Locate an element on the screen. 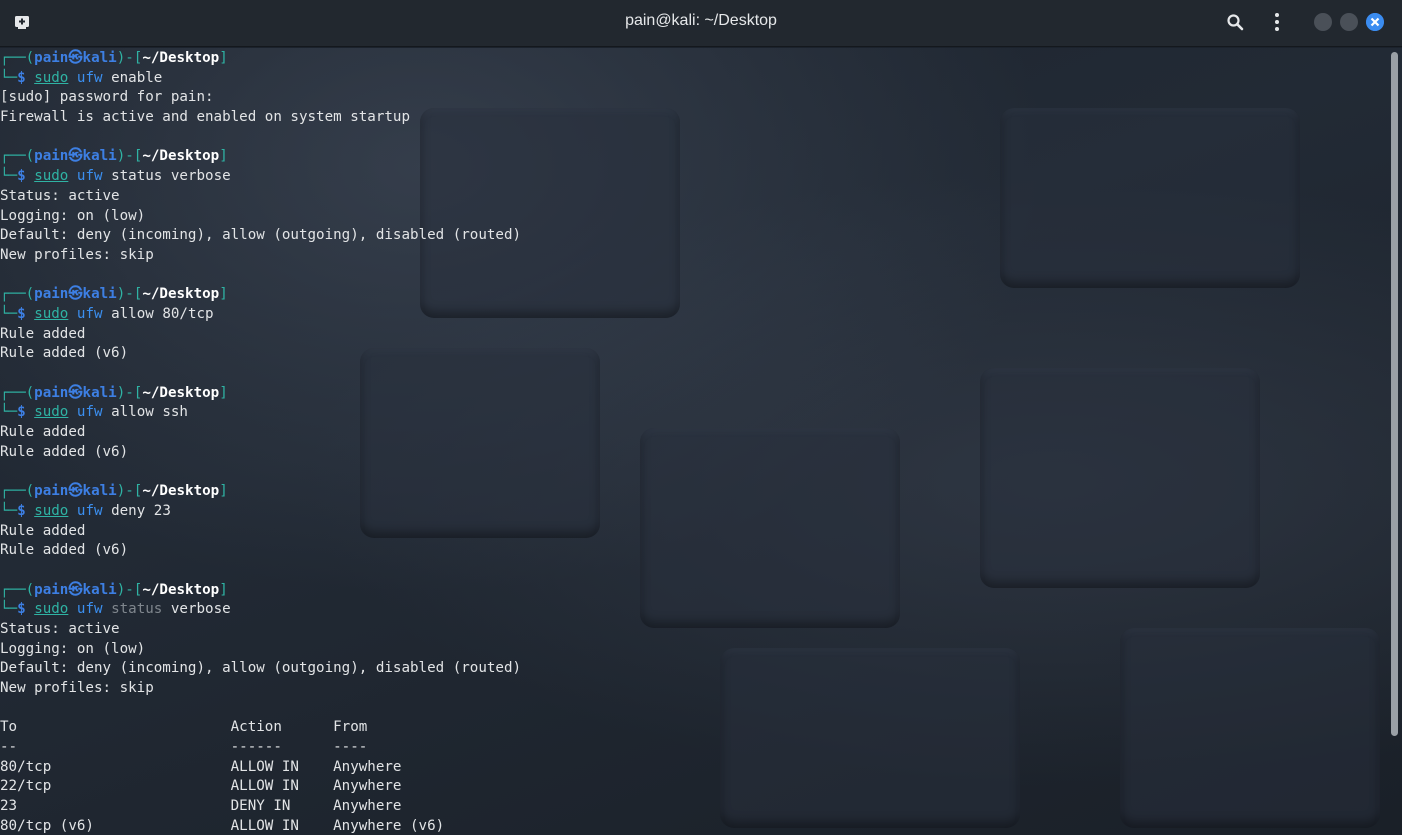  scrollbar-thumb is located at coordinates (1394, 394).